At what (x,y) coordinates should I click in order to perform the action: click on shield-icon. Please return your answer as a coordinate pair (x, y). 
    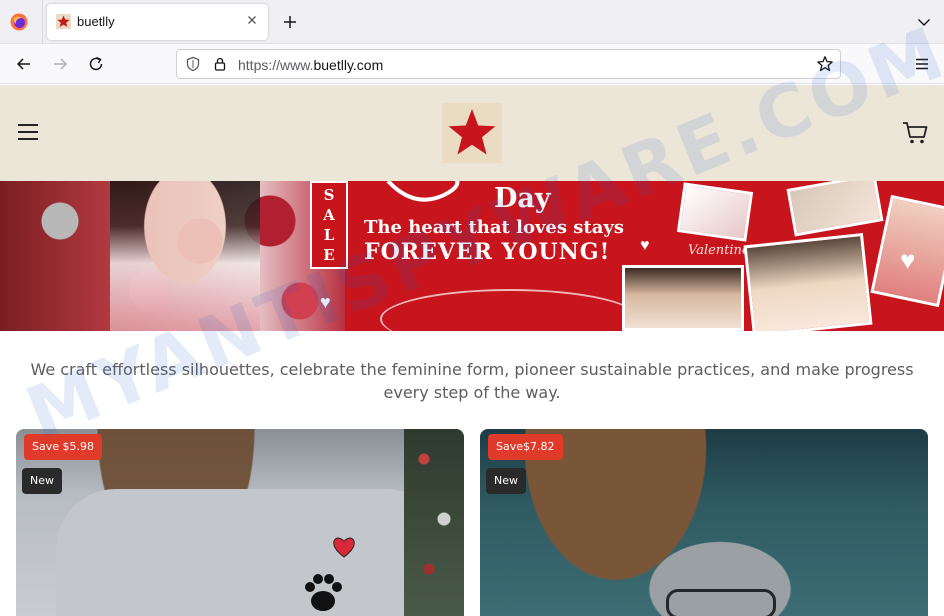
    Looking at the image, I should click on (193, 64).